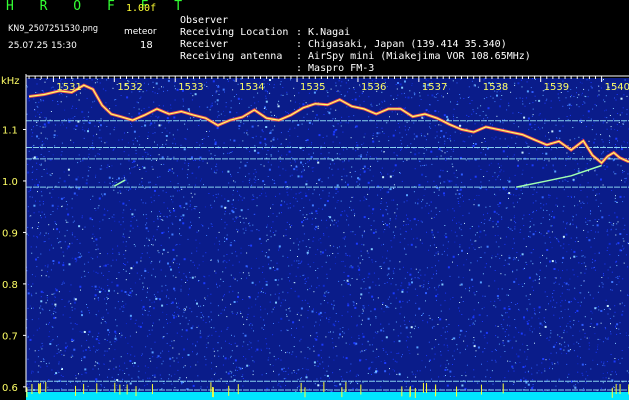 The width and height of the screenshot is (629, 400). Describe the element at coordinates (373, 87) in the screenshot. I see `x-tick-label: 1536` at that location.